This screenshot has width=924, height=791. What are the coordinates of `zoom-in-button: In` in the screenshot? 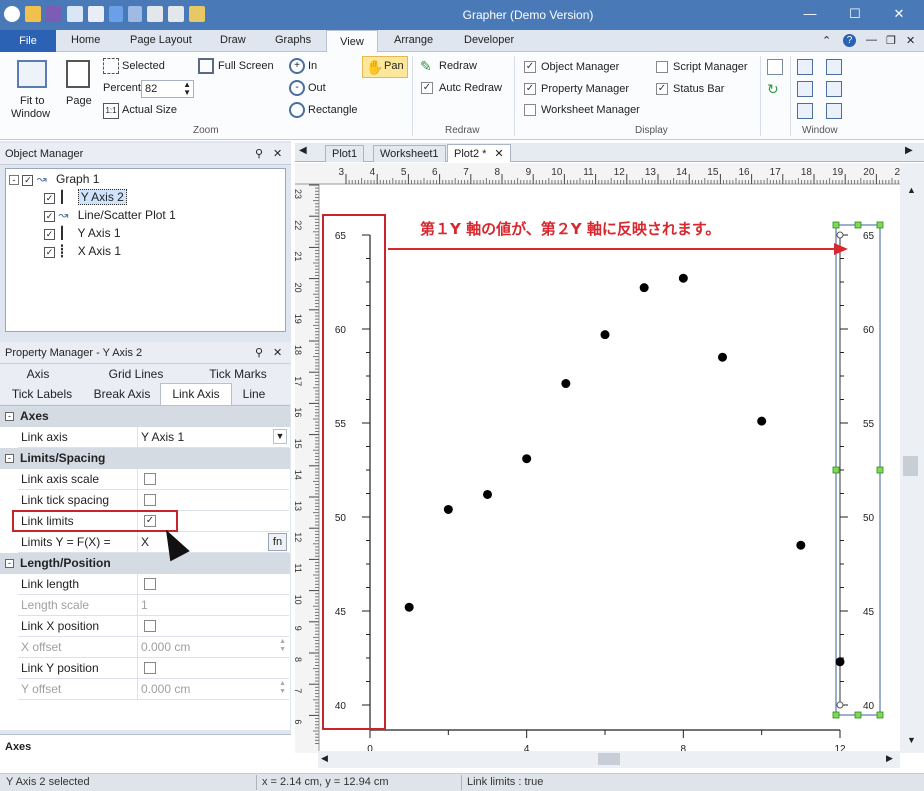 It's located at (312, 66).